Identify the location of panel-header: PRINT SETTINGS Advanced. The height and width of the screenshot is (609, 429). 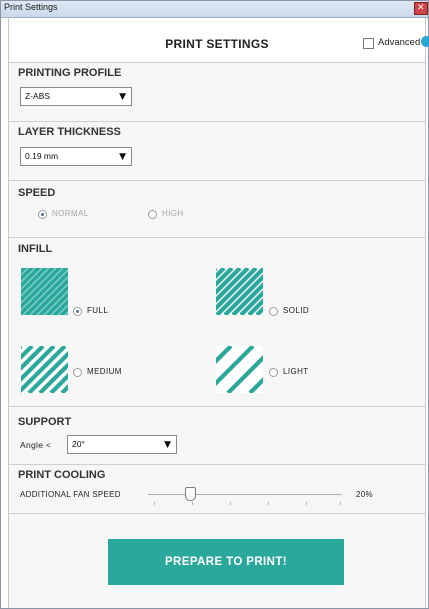
(217, 40).